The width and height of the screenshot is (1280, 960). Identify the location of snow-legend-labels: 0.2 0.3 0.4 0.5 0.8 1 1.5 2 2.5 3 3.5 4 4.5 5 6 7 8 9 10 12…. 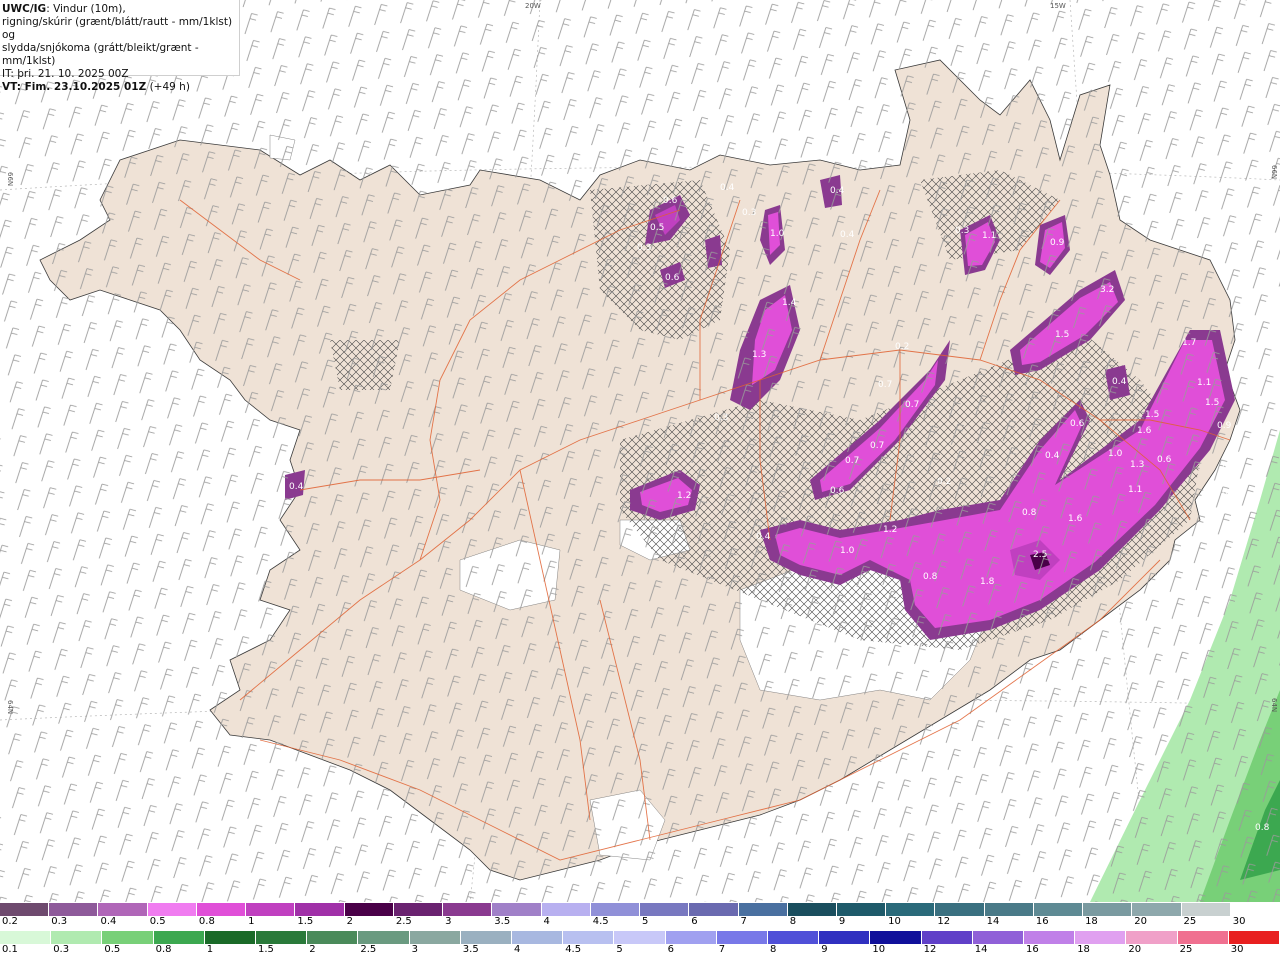
(640, 922).